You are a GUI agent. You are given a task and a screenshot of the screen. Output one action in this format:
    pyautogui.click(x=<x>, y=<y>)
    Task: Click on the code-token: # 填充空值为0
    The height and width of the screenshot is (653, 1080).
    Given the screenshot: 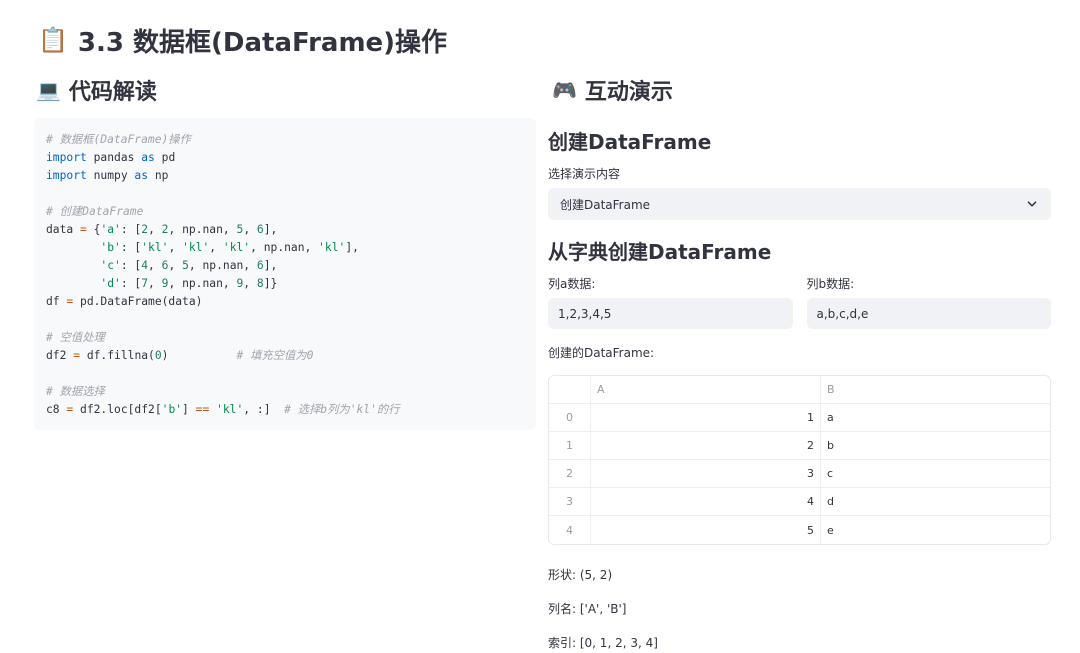 What is the action you would take?
    pyautogui.click(x=275, y=355)
    